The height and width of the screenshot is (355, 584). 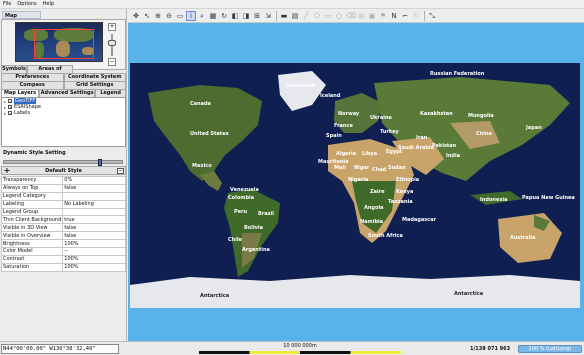 I want to click on tab-legend: Legend, so click(x=110, y=93).